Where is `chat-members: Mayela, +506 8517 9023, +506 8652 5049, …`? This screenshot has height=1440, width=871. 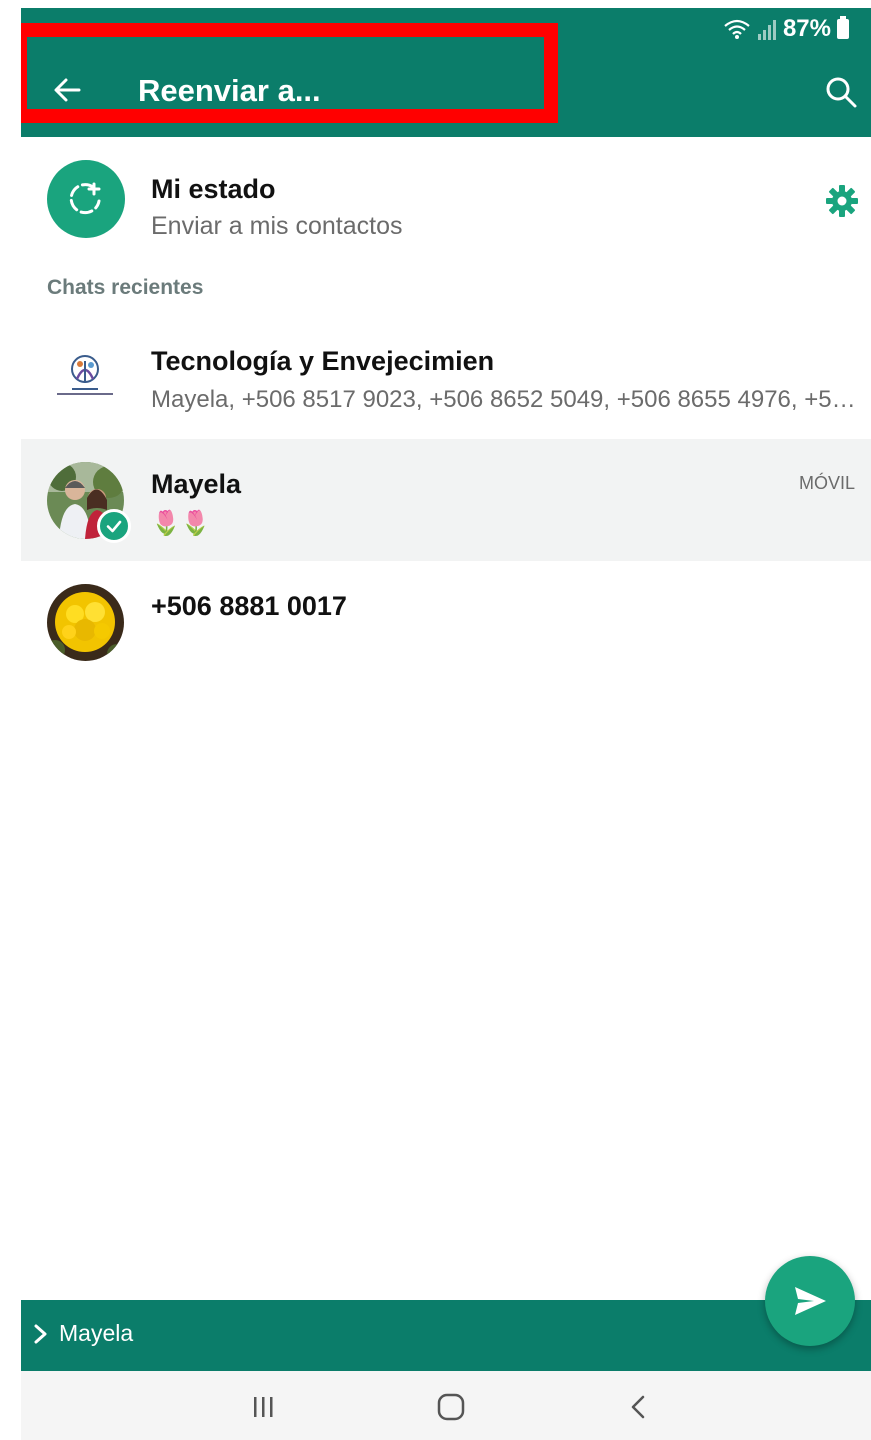 chat-members: Mayela, +506 8517 9023, +506 8652 5049, … is located at coordinates (503, 399).